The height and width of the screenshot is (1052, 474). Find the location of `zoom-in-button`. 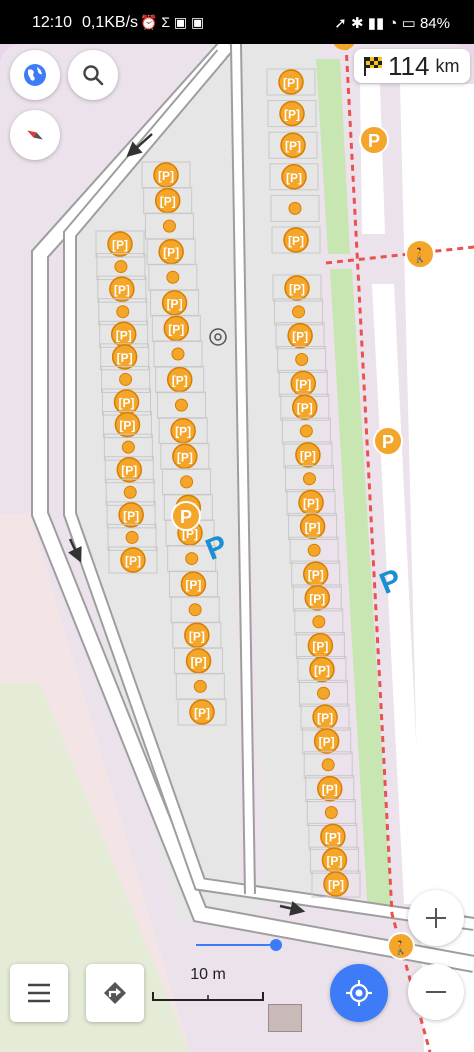

zoom-in-button is located at coordinates (436, 918).